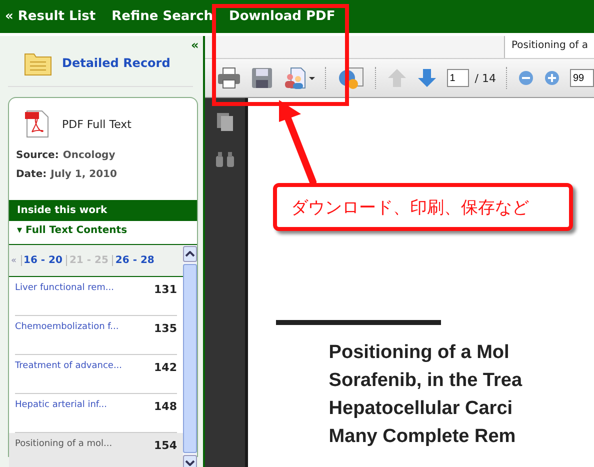 This screenshot has height=467, width=594. What do you see at coordinates (228, 78) in the screenshot?
I see `print-icon` at bounding box center [228, 78].